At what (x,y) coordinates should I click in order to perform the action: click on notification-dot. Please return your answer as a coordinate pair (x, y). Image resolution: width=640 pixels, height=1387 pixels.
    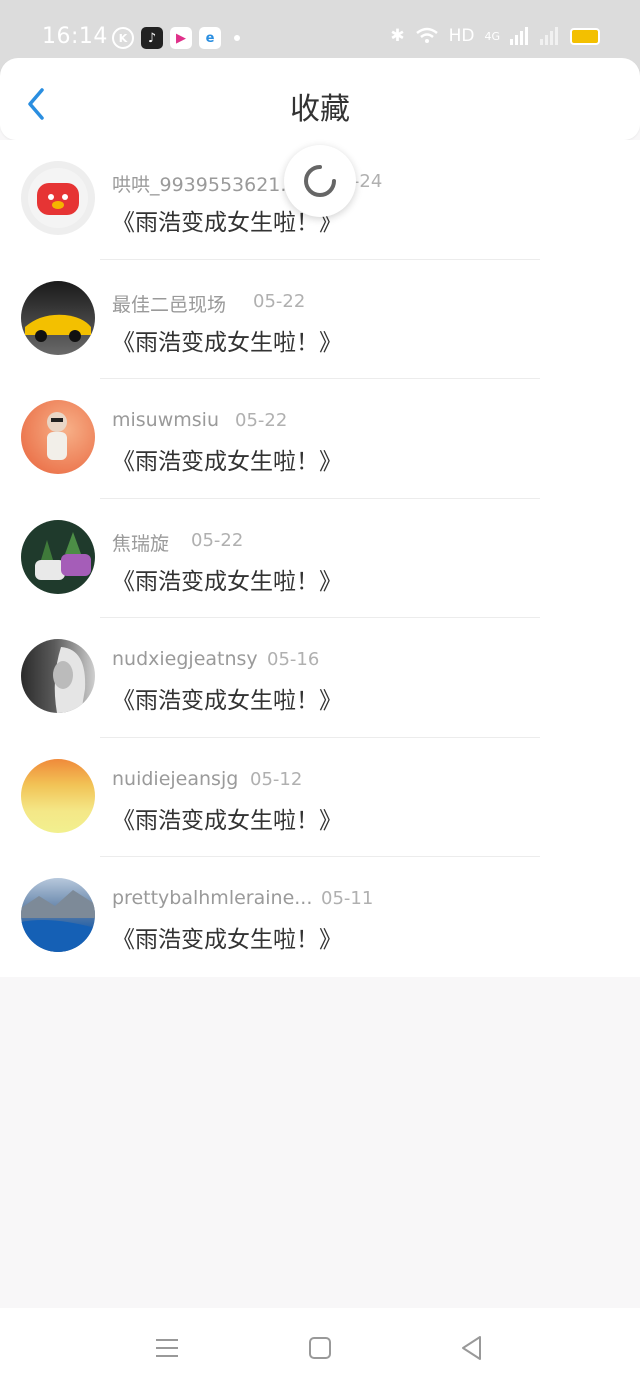
    Looking at the image, I should click on (237, 38).